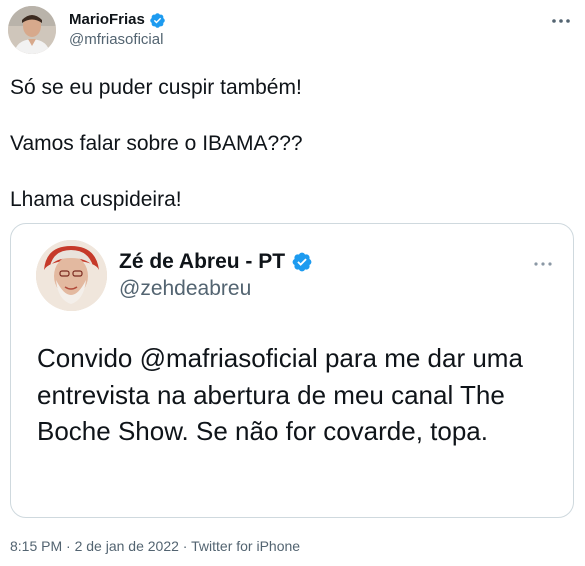 The width and height of the screenshot is (585, 566). Describe the element at coordinates (156, 87) in the screenshot. I see `tweet-text-line: Só se eu puder cuspir também!` at that location.